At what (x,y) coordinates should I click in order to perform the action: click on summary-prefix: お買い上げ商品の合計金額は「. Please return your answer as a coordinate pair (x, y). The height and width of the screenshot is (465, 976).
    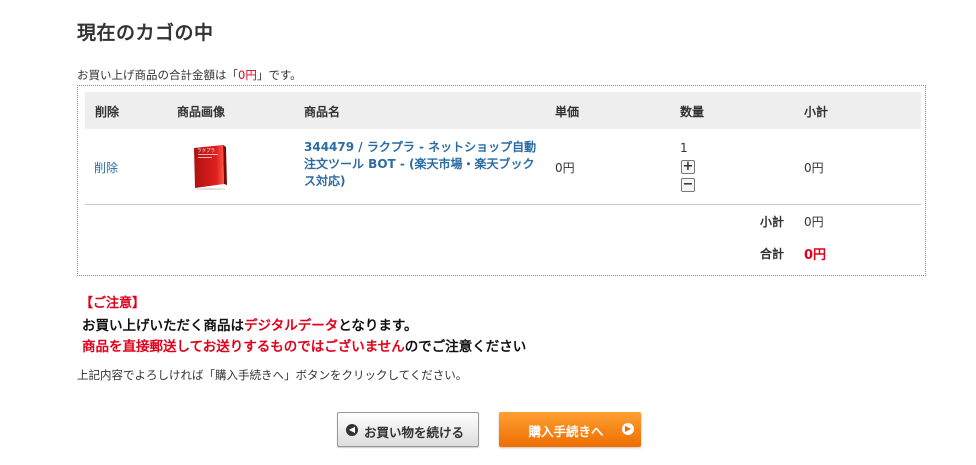
    Looking at the image, I should click on (157, 75).